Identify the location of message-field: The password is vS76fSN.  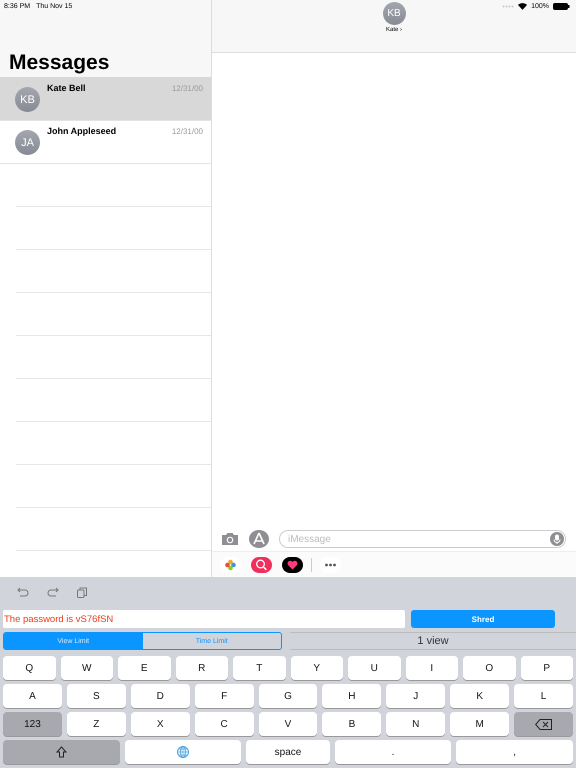
(204, 619).